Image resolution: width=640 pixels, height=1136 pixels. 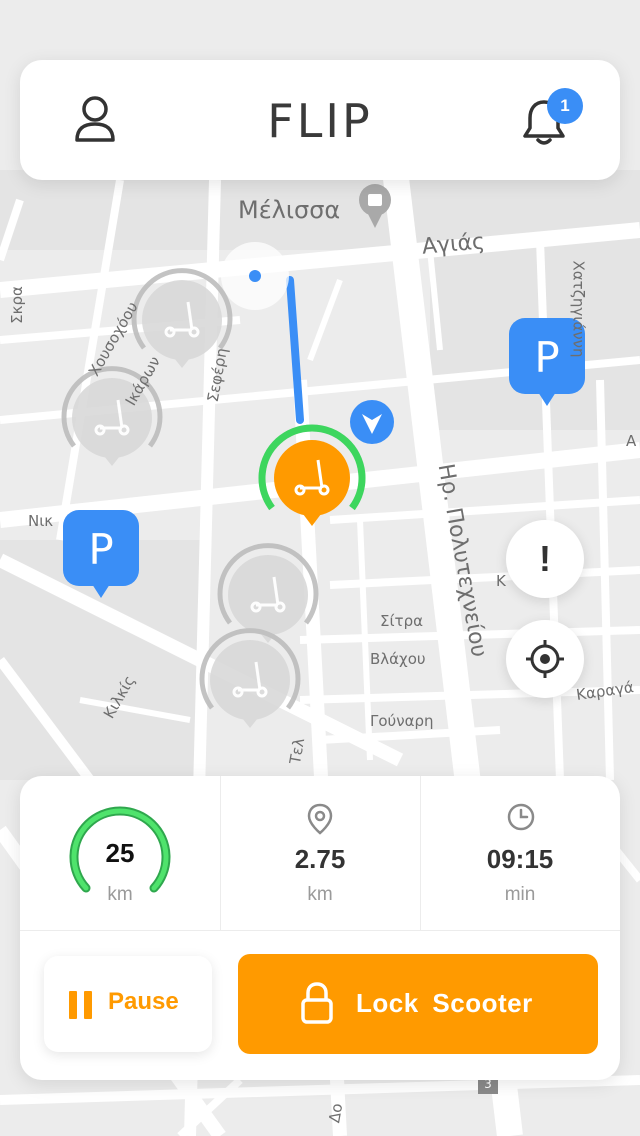 I want to click on crosshair-icon, so click(x=545, y=659).